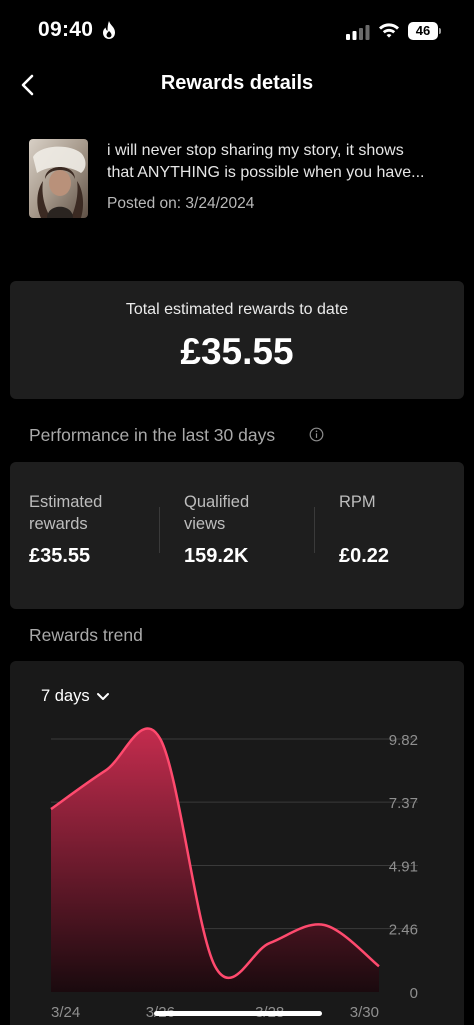 This screenshot has height=1025, width=474. I want to click on info-icon, so click(316, 434).